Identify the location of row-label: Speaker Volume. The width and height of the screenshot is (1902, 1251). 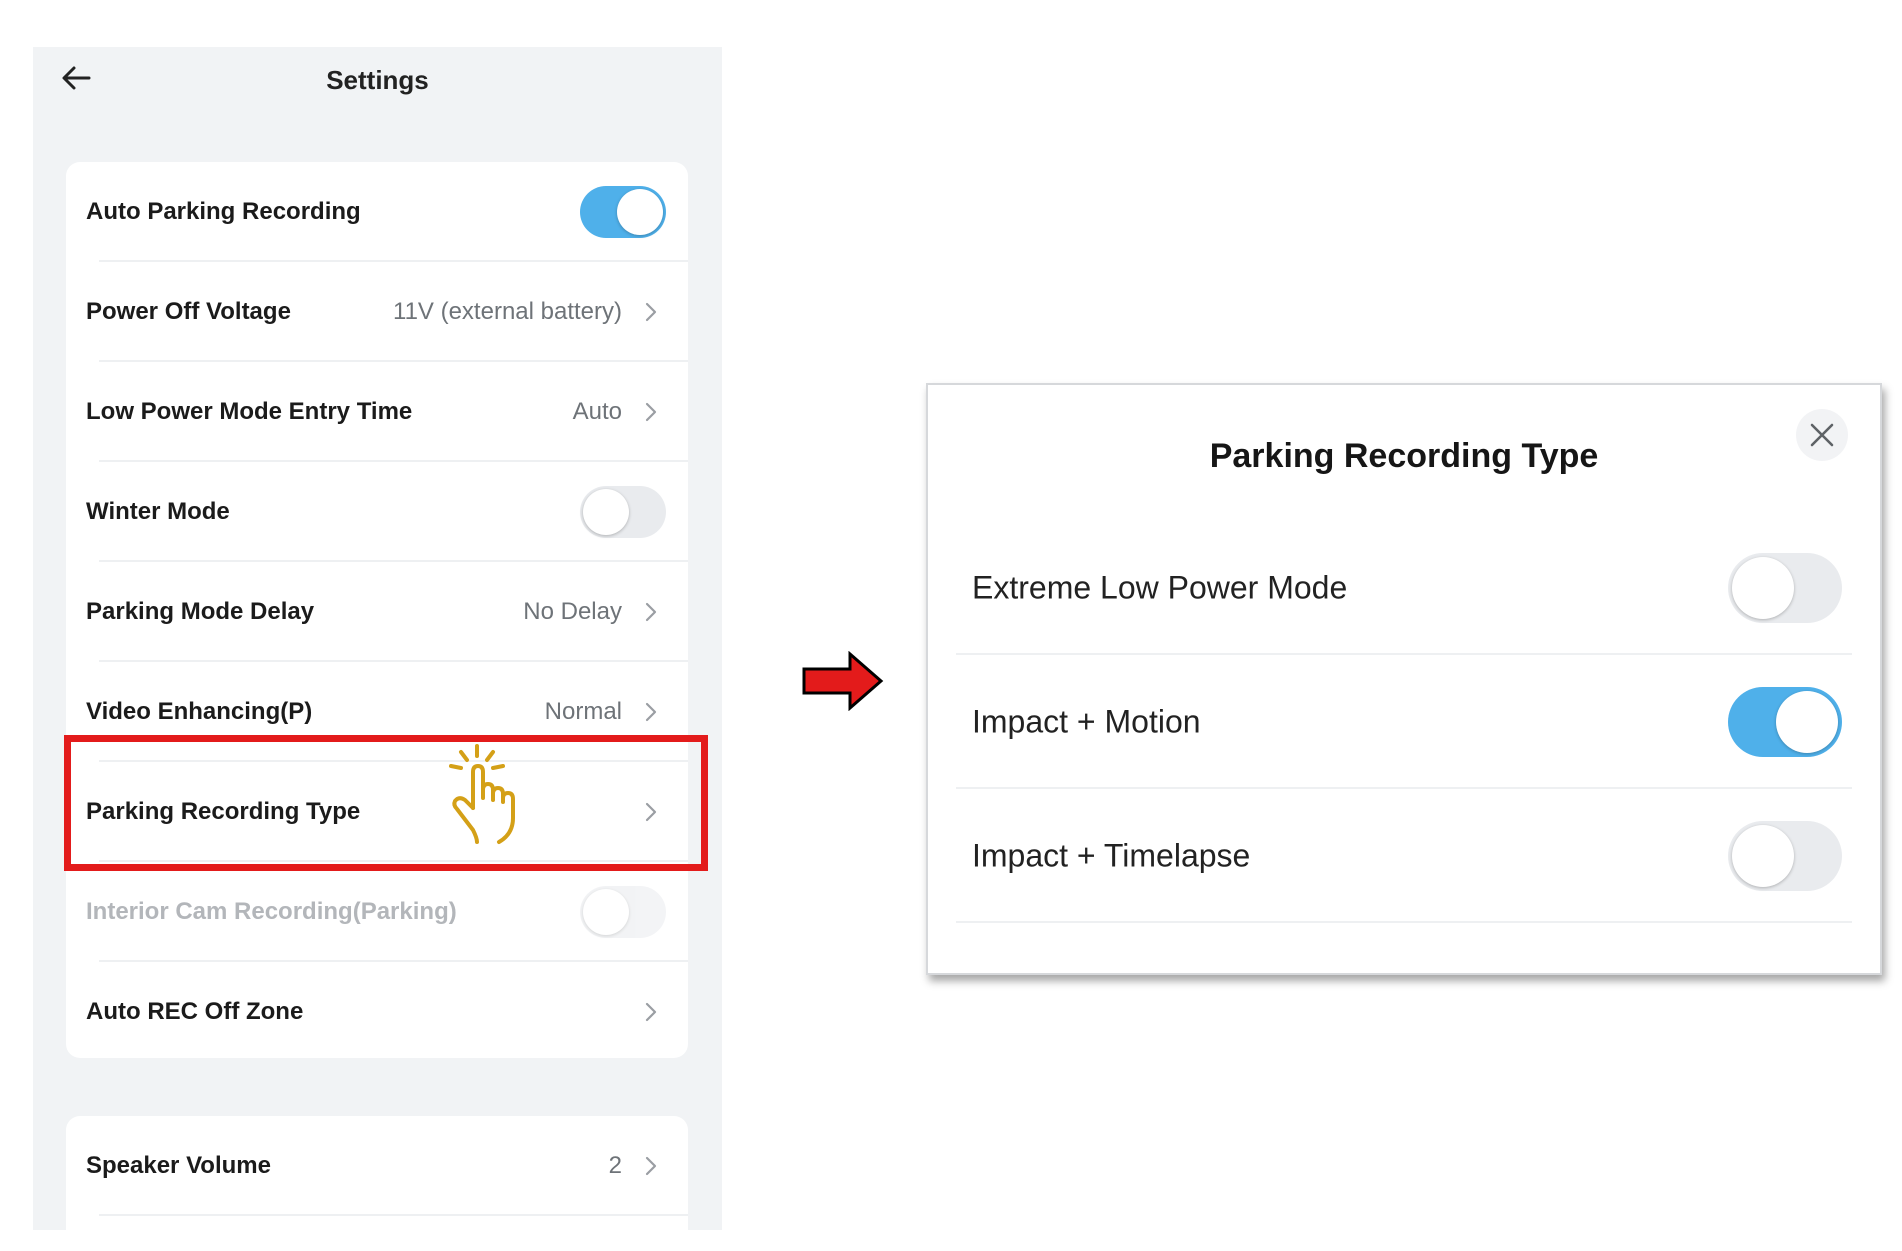
(178, 1165).